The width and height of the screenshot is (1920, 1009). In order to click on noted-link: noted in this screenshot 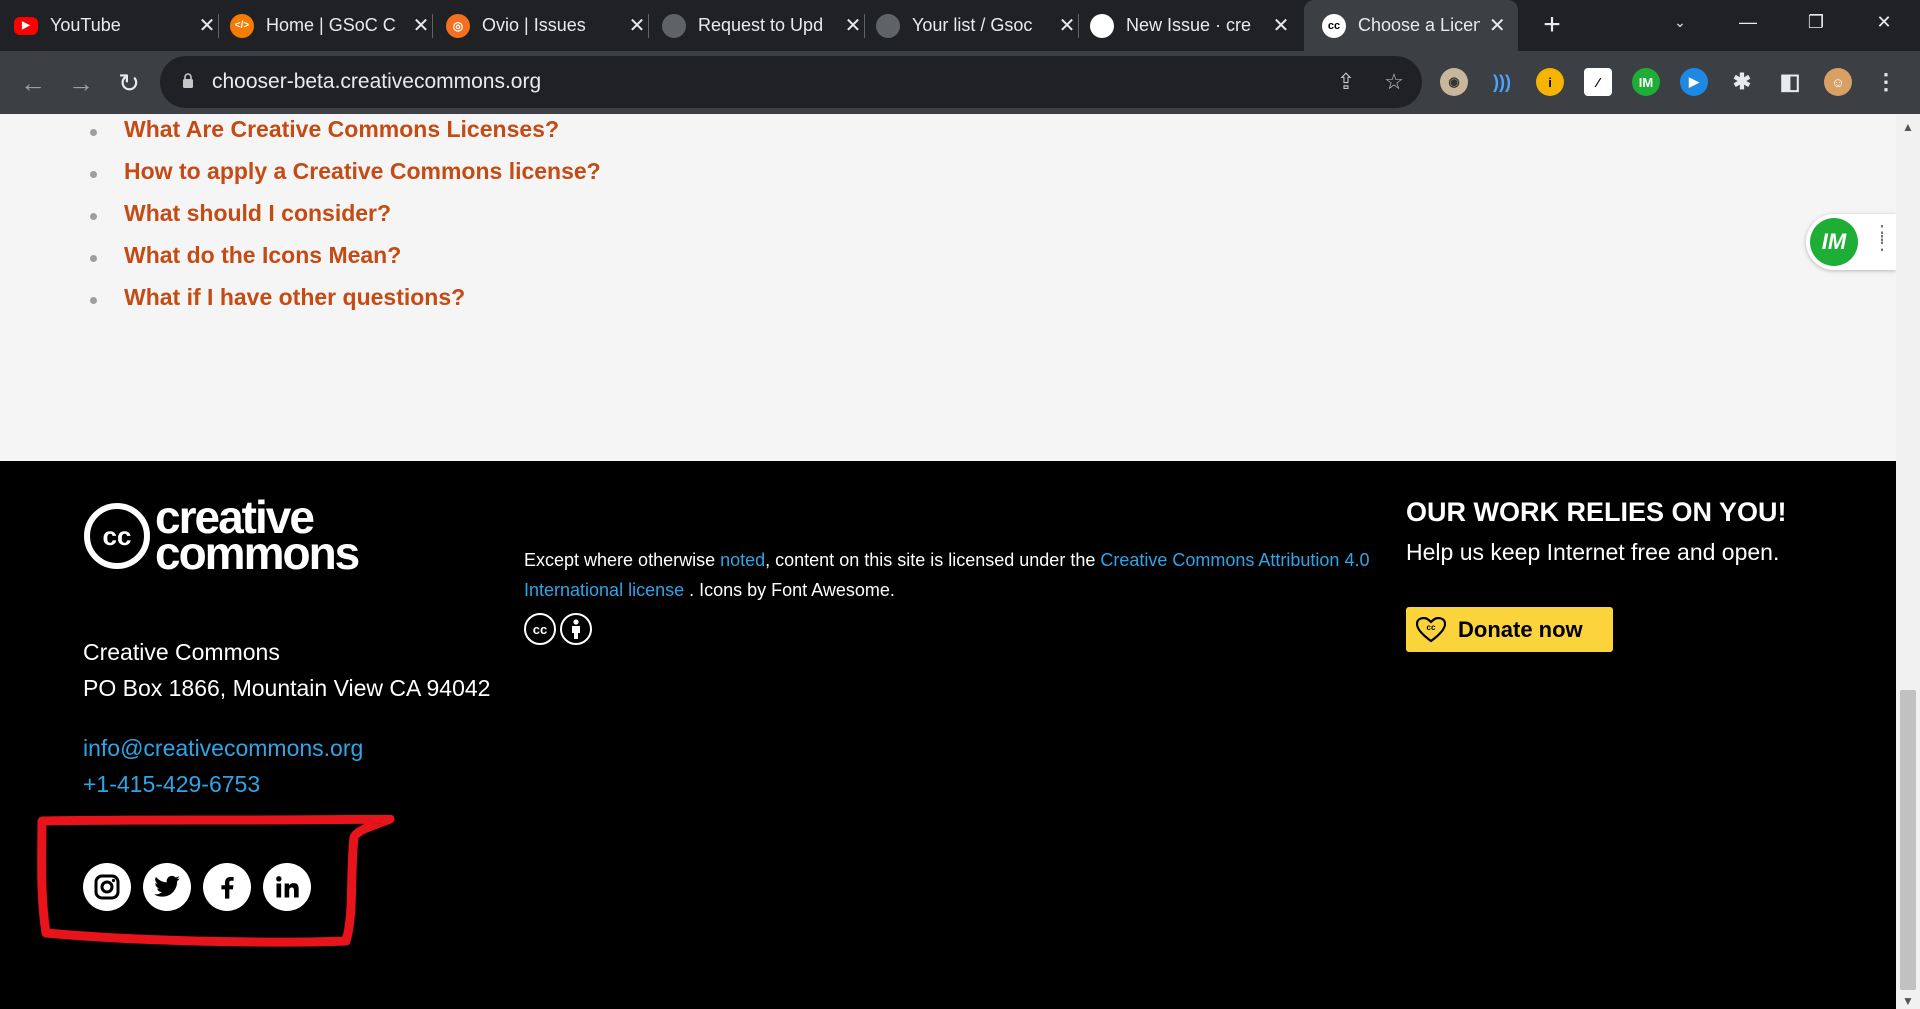, I will do `click(742, 560)`.